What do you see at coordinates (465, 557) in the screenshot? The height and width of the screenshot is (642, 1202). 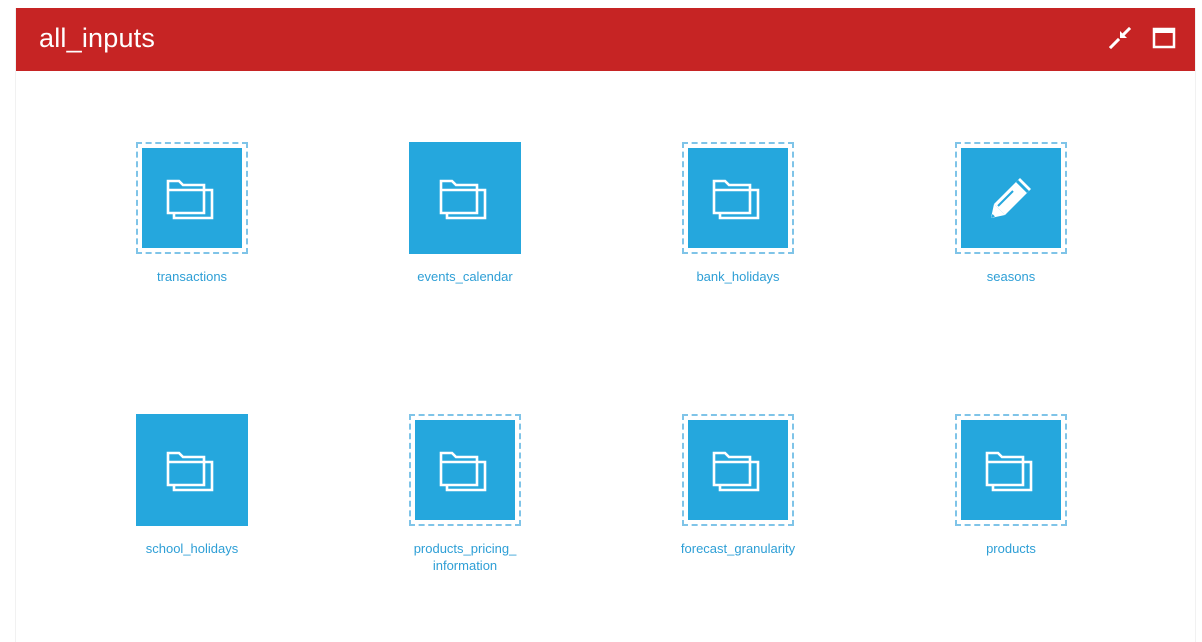 I see `item-label: products_pricing_ information` at bounding box center [465, 557].